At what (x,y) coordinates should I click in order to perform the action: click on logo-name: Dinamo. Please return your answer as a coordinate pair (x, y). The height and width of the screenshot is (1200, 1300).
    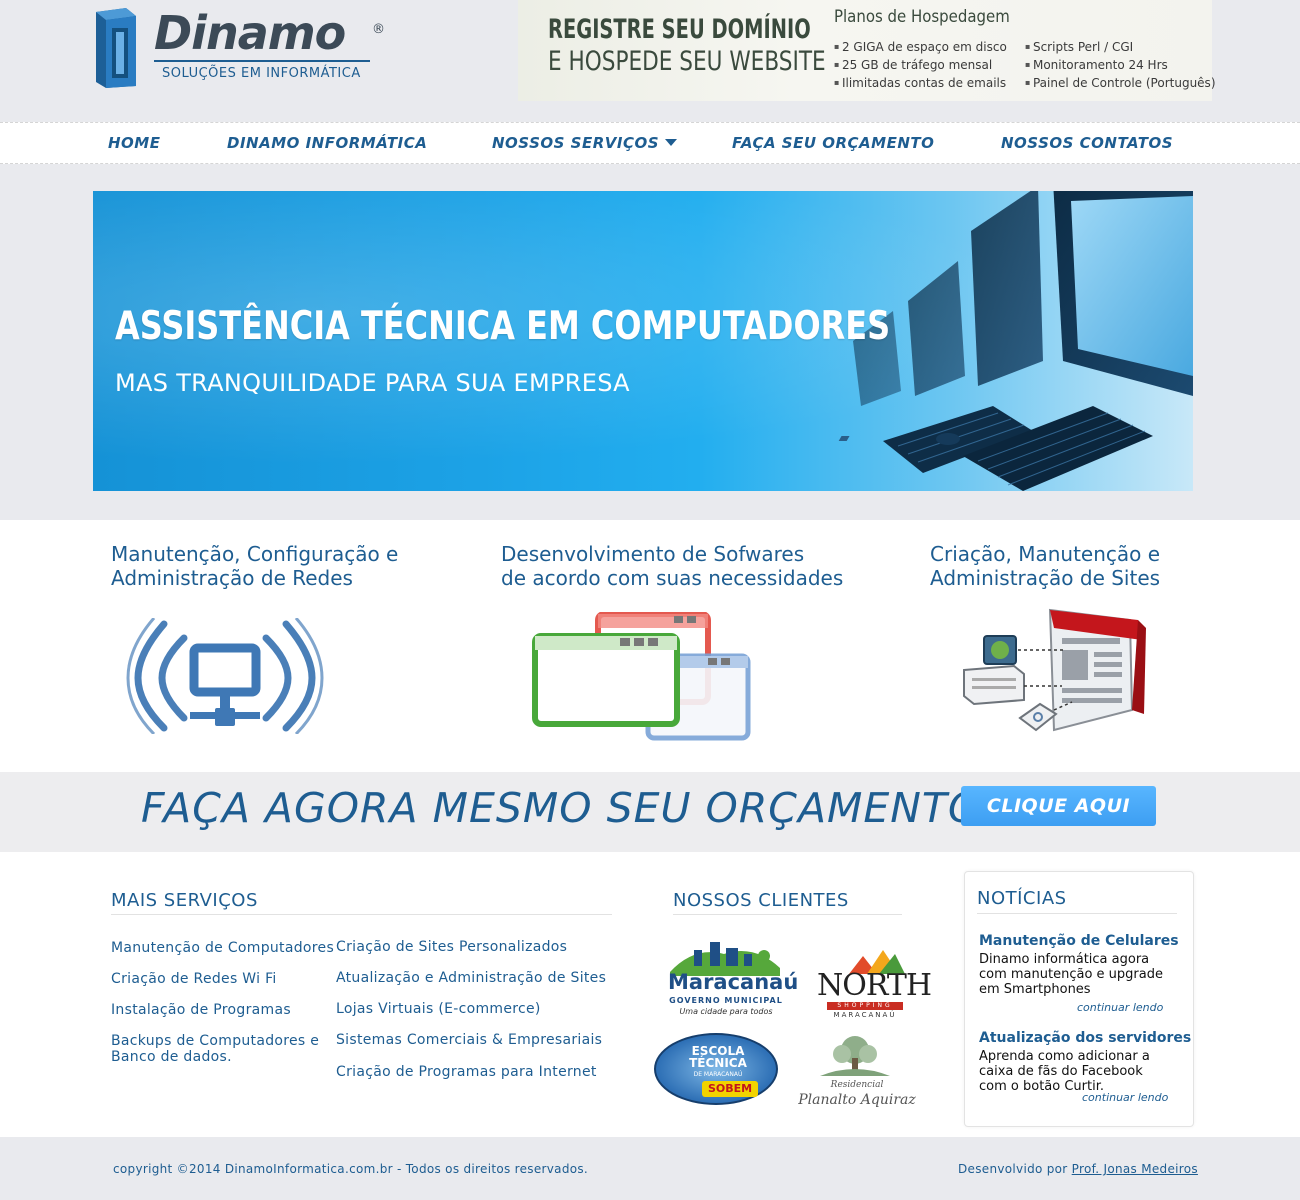
    Looking at the image, I should click on (250, 33).